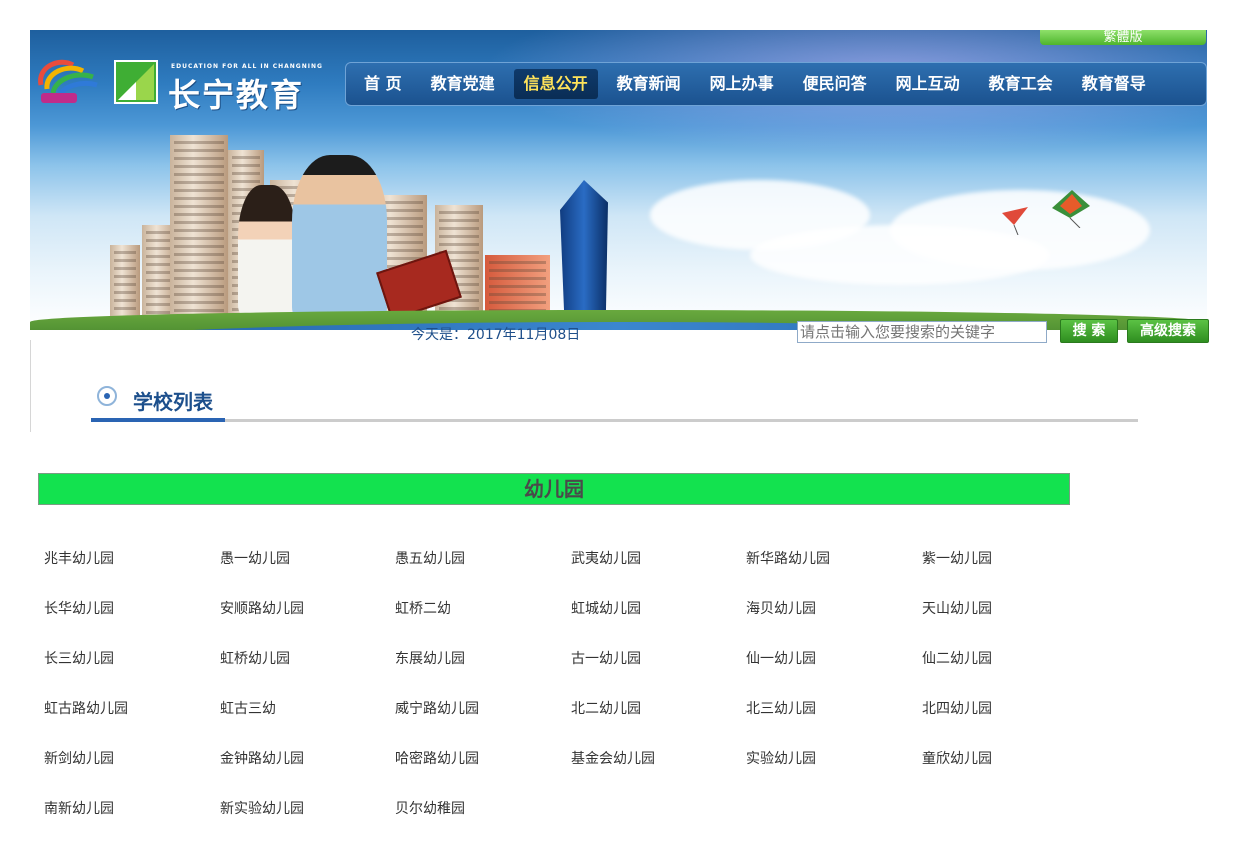 Image resolution: width=1237 pixels, height=862 pixels. What do you see at coordinates (437, 708) in the screenshot?
I see `school-link: 威宁路幼儿园` at bounding box center [437, 708].